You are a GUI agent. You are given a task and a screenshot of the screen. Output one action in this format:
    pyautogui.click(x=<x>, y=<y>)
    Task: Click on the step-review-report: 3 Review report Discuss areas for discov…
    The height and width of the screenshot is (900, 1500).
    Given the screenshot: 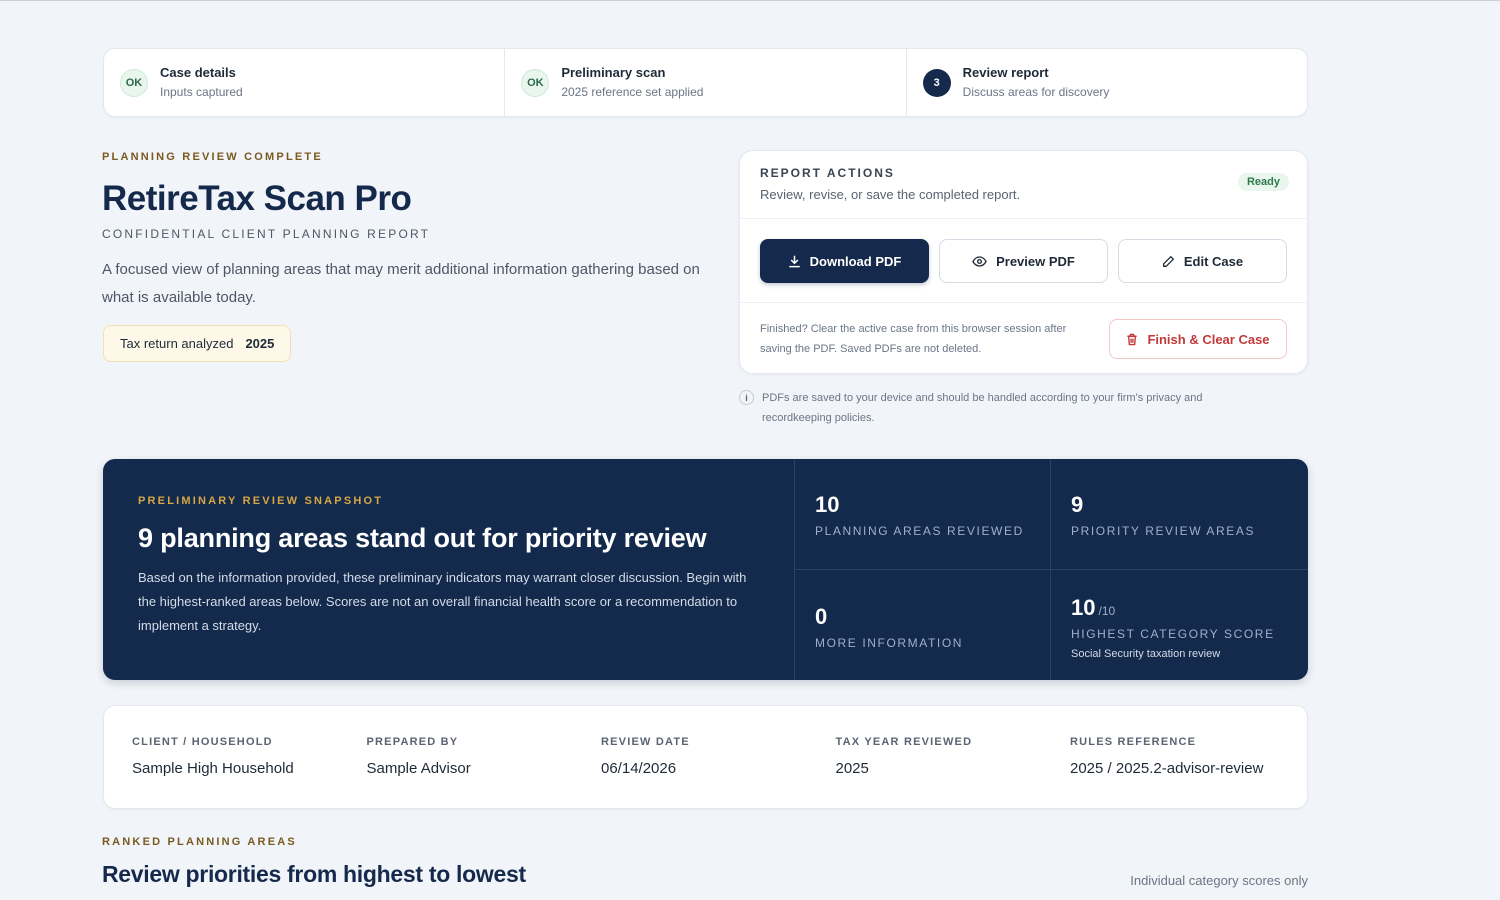 What is the action you would take?
    pyautogui.click(x=1107, y=82)
    